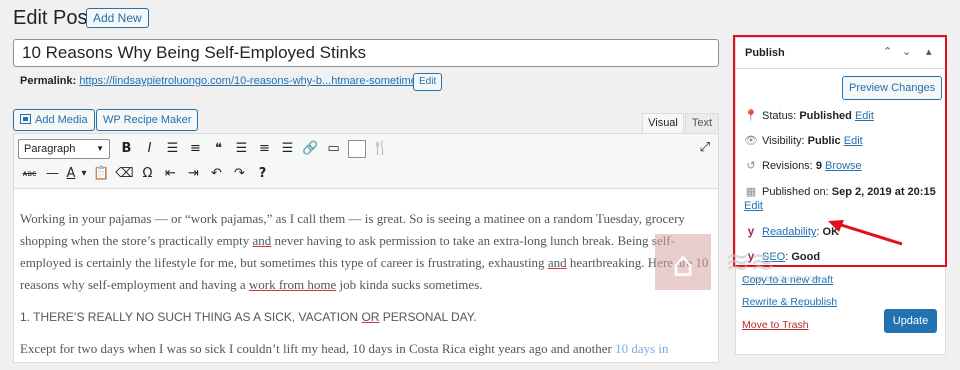  I want to click on toolbar-row-2: ᴀʙᴄ — A ▾ 📋 ⌫ Ω ⇤ ⇥ ↶ ↷?, so click(146, 174).